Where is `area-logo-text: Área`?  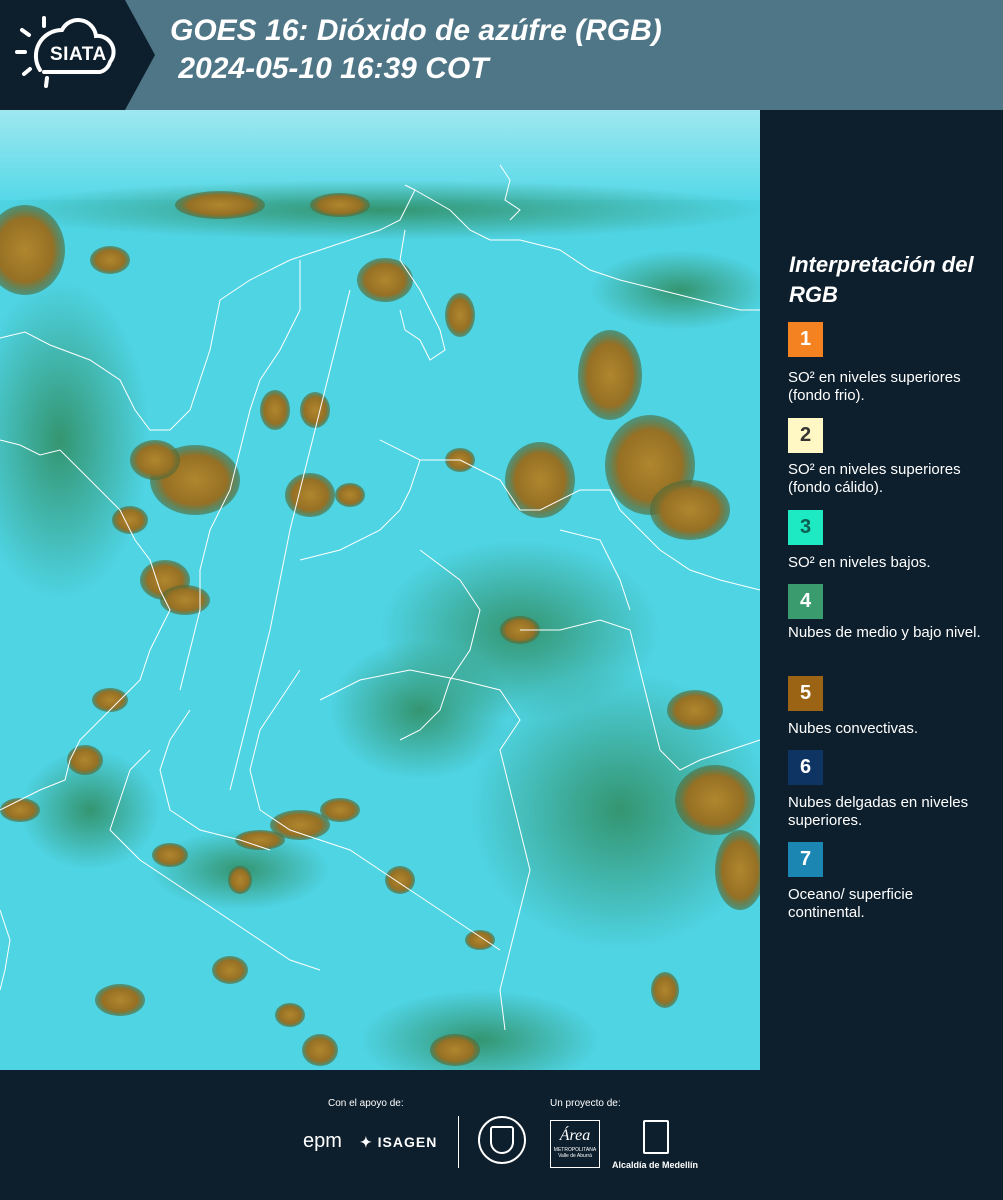 area-logo-text: Área is located at coordinates (575, 1135).